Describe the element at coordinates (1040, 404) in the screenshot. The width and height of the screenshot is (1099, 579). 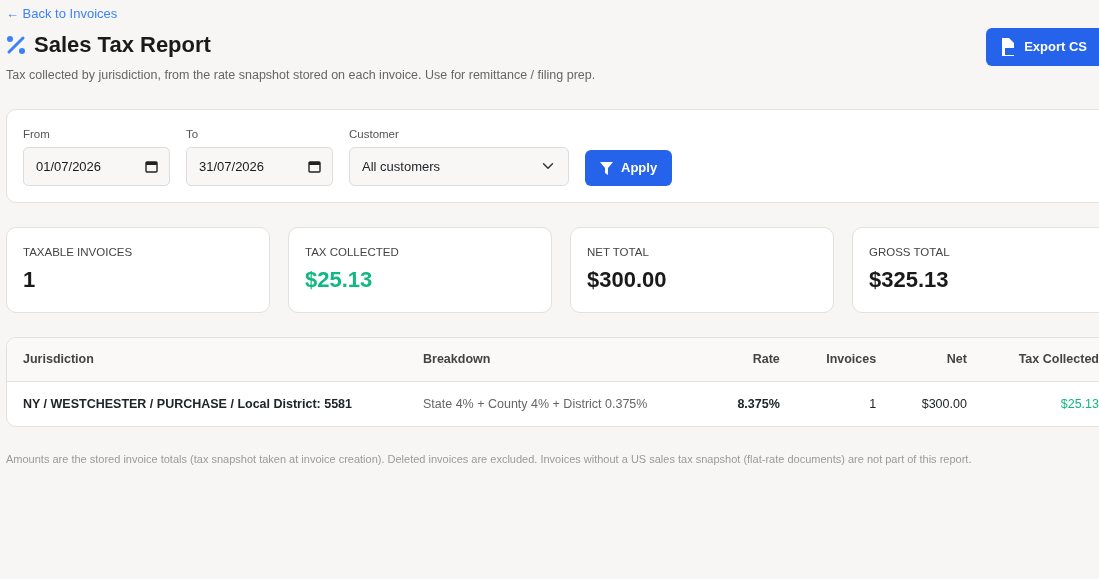
I see `table-cell: $25.13` at that location.